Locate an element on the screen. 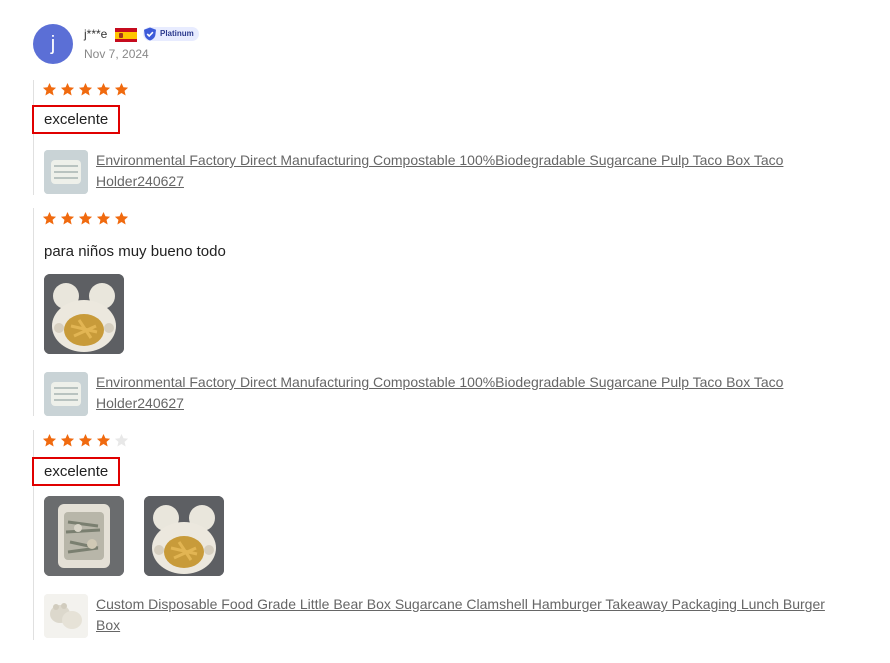  review-date: Nov 7, 2024 is located at coordinates (116, 54).